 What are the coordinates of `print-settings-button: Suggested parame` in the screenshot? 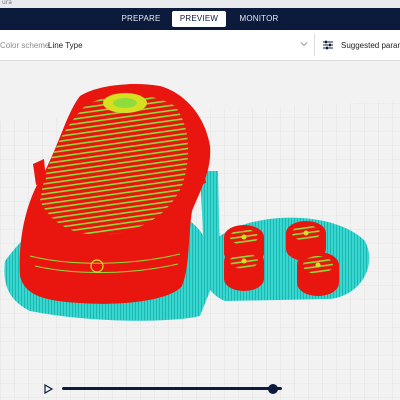 It's located at (370, 45).